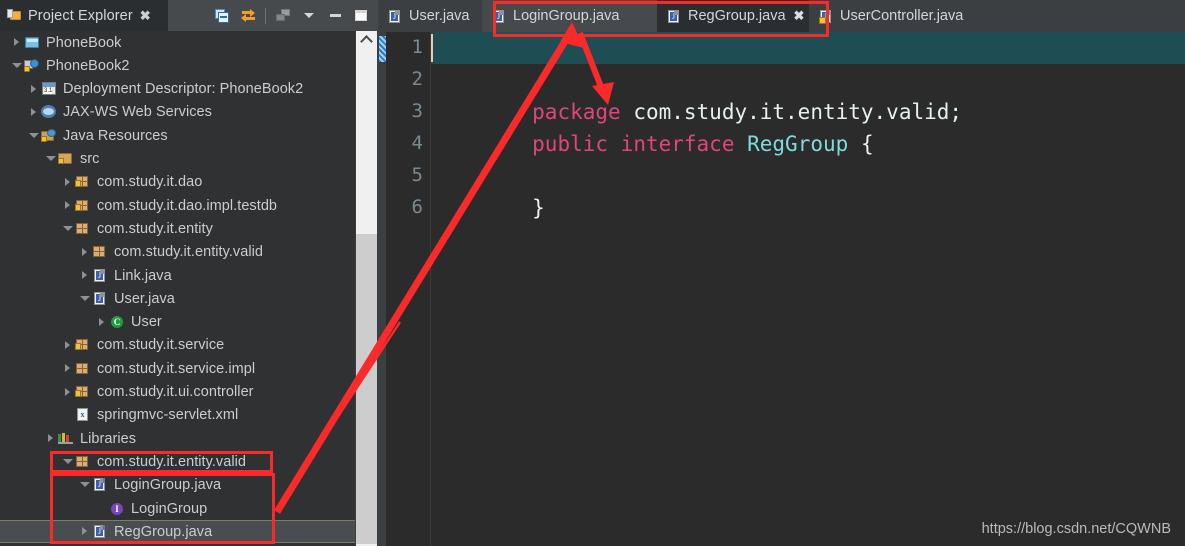 This screenshot has width=1185, height=546. Describe the element at coordinates (661, 19) in the screenshot. I see `tab-highlight-box` at that location.